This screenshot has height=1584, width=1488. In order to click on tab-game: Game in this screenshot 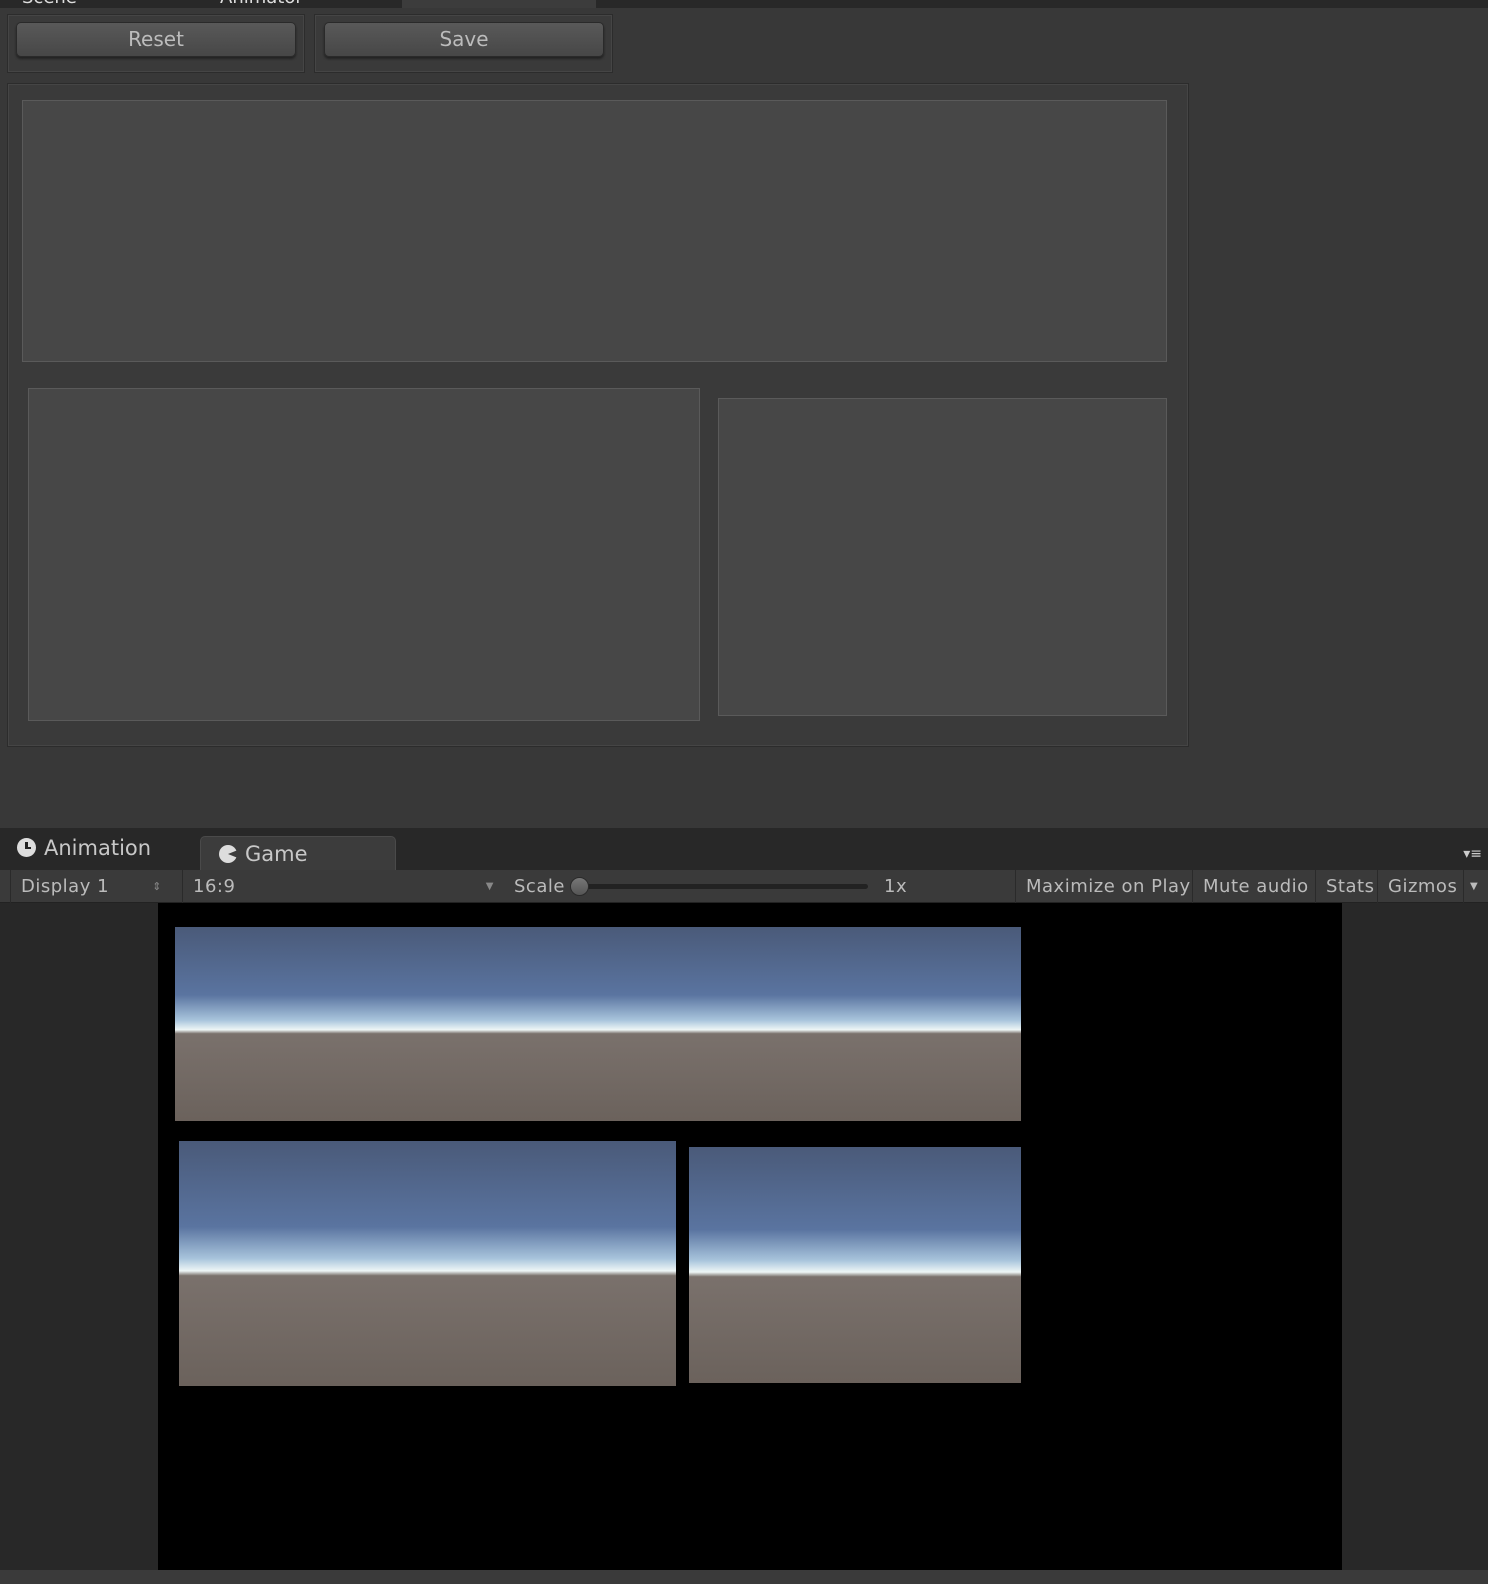, I will do `click(298, 853)`.